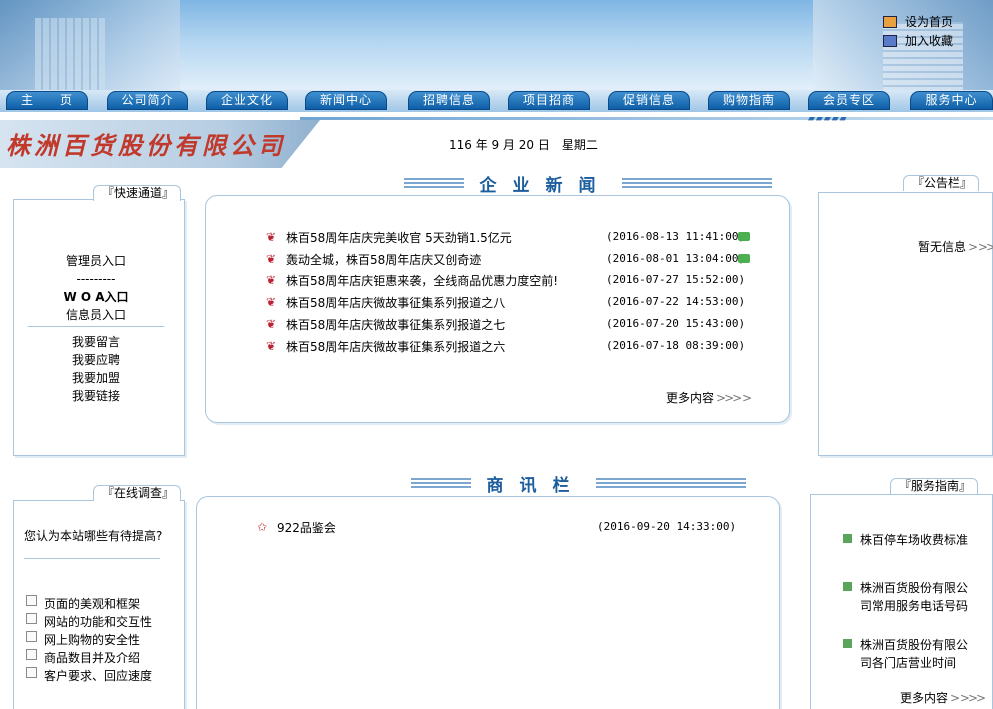 The width and height of the screenshot is (993, 709). Describe the element at coordinates (96, 297) in the screenshot. I see `woa-login-link: W O A入口` at that location.